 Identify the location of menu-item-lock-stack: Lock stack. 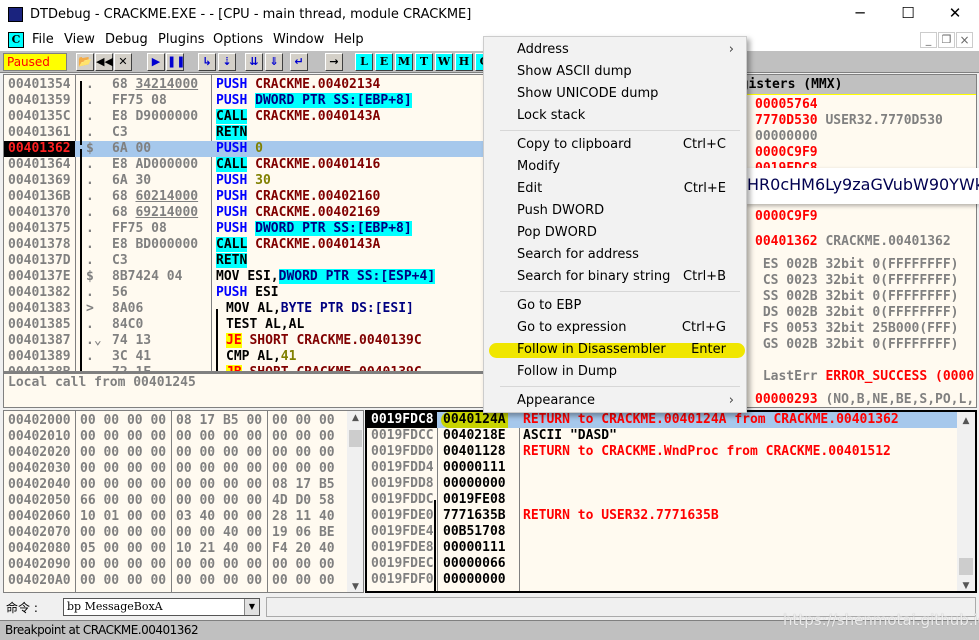
(615, 116).